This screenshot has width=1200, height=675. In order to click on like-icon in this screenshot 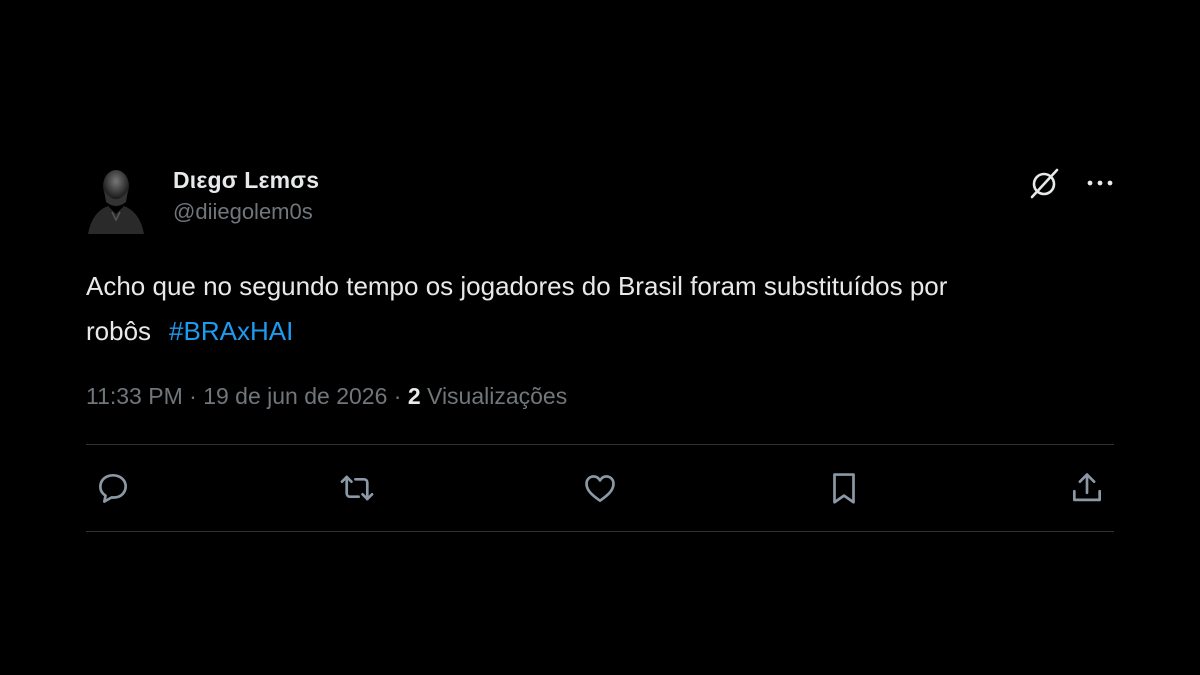, I will do `click(600, 488)`.